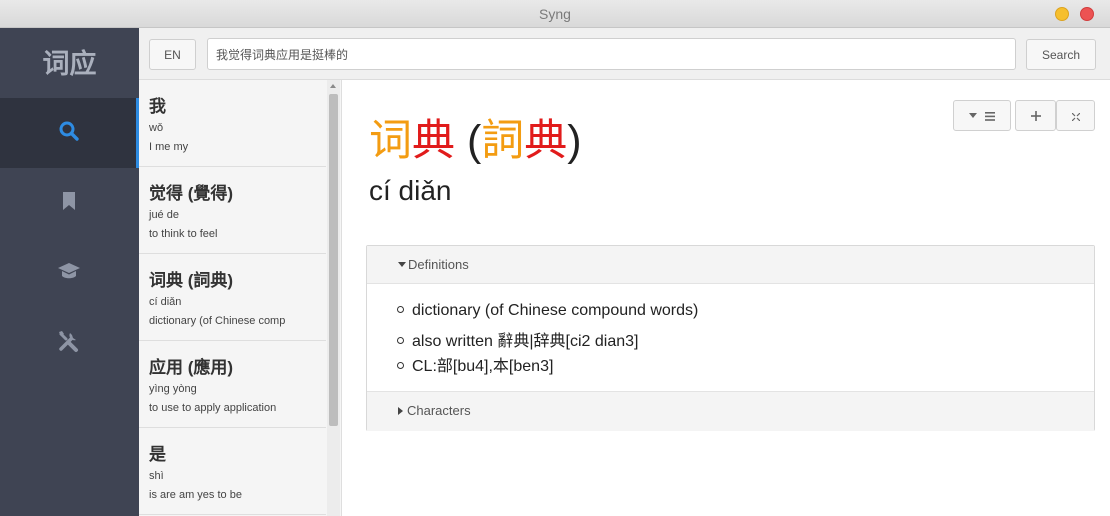  Describe the element at coordinates (745, 314) in the screenshot. I see `definition-item: dictionary (of Chinese compound words)` at that location.